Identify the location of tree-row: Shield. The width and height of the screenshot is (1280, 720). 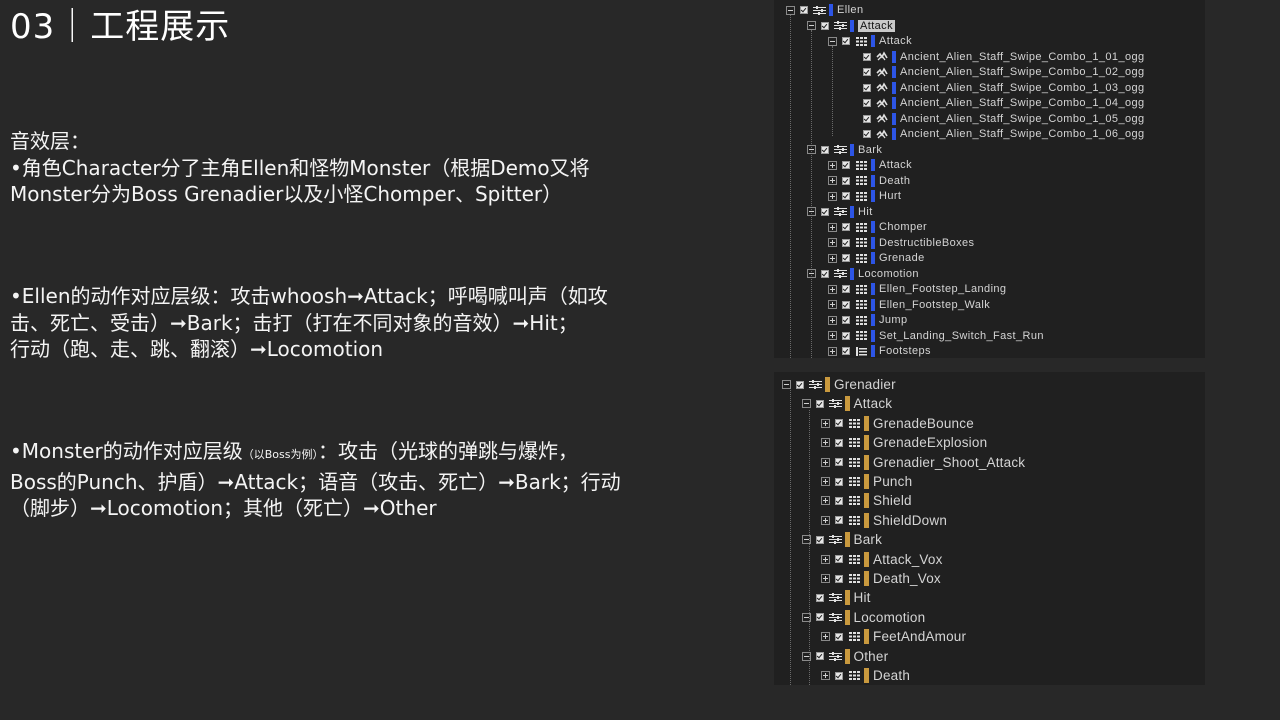
(866, 500).